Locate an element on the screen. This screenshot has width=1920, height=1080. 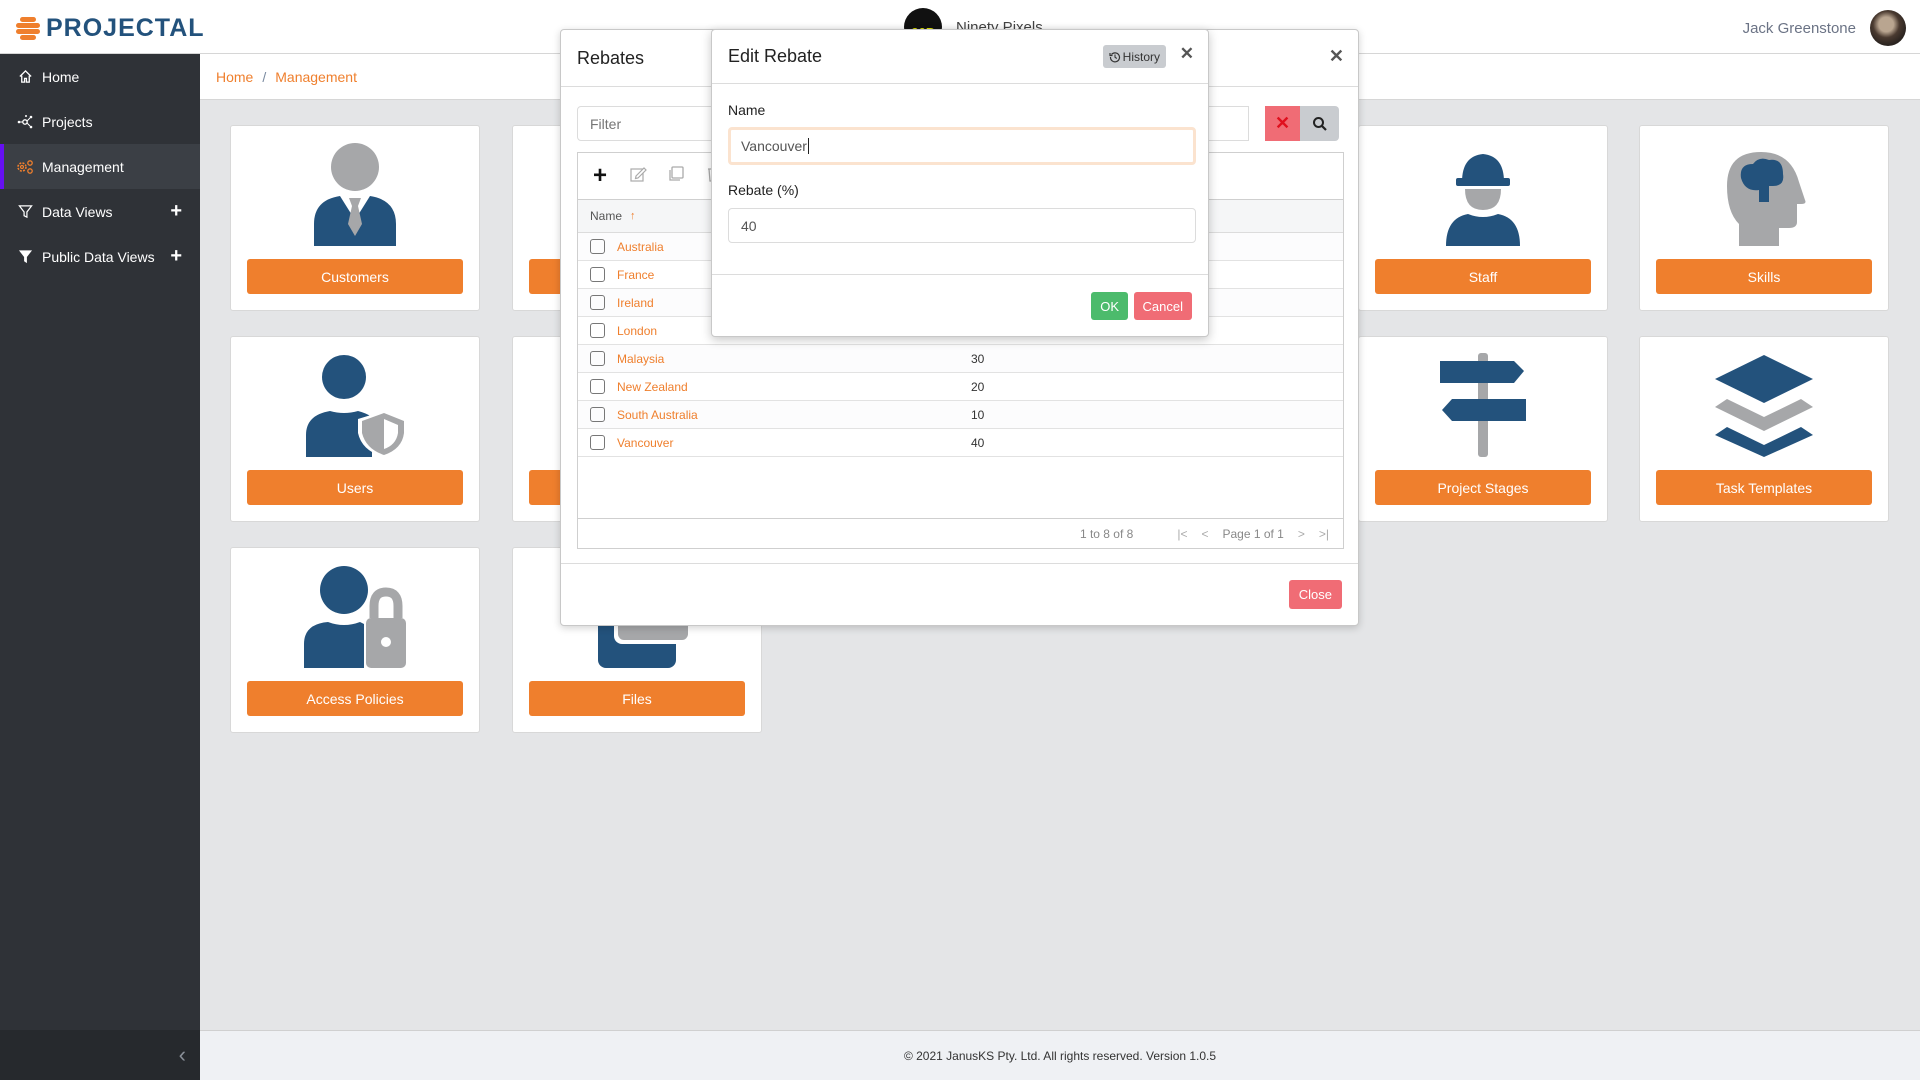
history-label: History is located at coordinates (1141, 56).